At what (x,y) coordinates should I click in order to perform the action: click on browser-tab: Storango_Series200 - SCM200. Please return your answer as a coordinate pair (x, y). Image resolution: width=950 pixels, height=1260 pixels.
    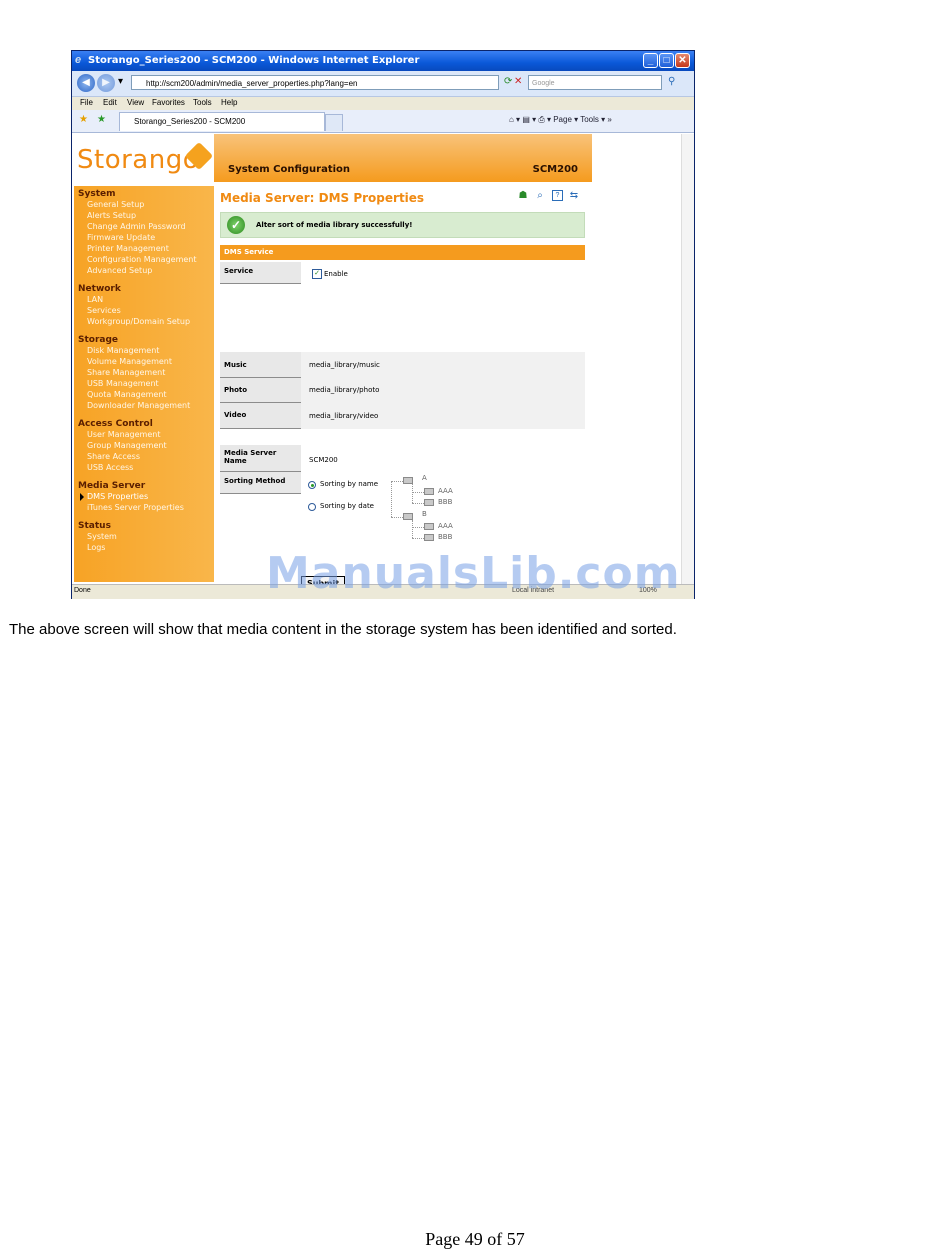
    Looking at the image, I should click on (222, 121).